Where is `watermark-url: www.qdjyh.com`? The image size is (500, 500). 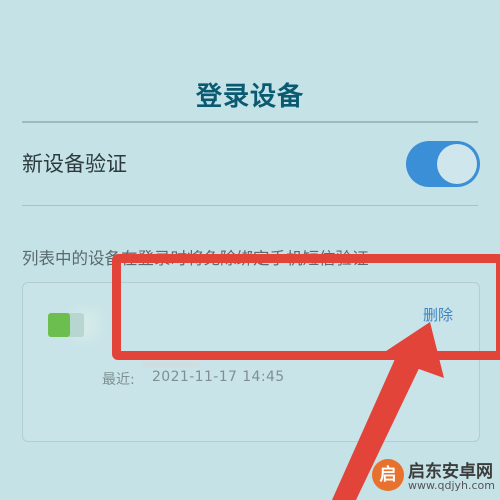
watermark-url: www.qdjyh.com is located at coordinates (451, 485).